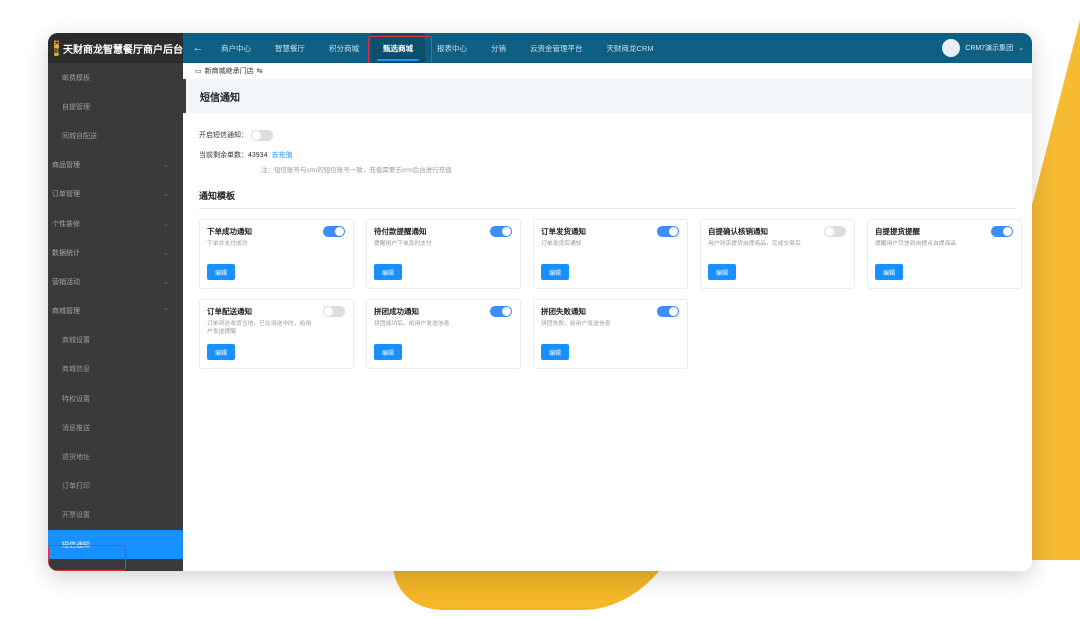 The height and width of the screenshot is (618, 1080). I want to click on store-icon: ▭, so click(198, 71).